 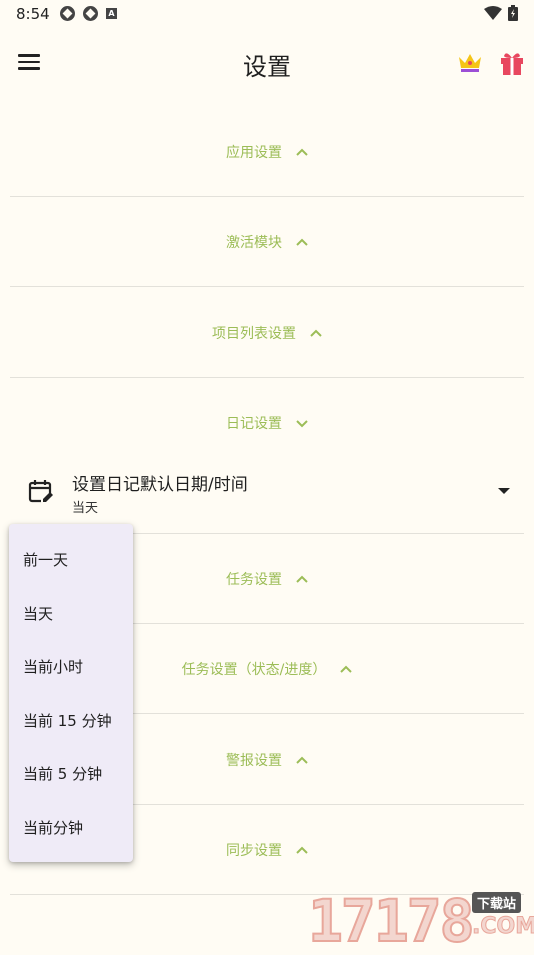 What do you see at coordinates (254, 243) in the screenshot?
I see `section-label: 激活模块` at bounding box center [254, 243].